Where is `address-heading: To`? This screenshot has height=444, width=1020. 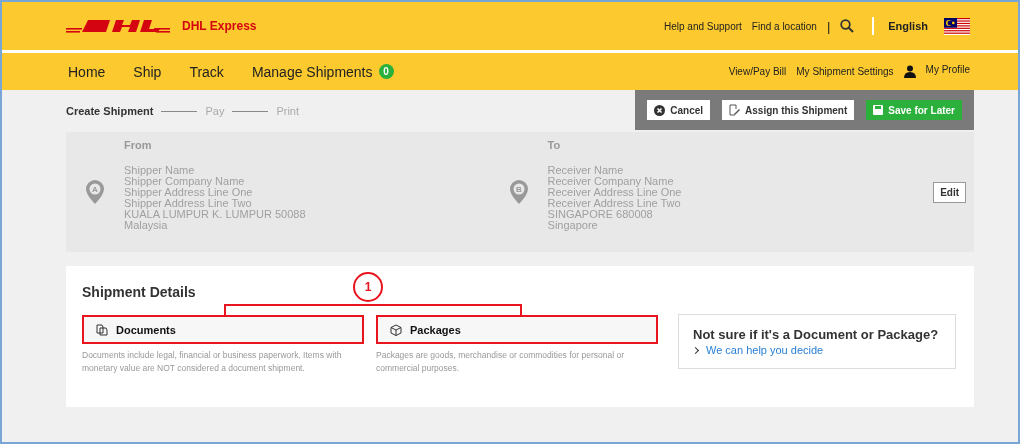 address-heading: To is located at coordinates (554, 145).